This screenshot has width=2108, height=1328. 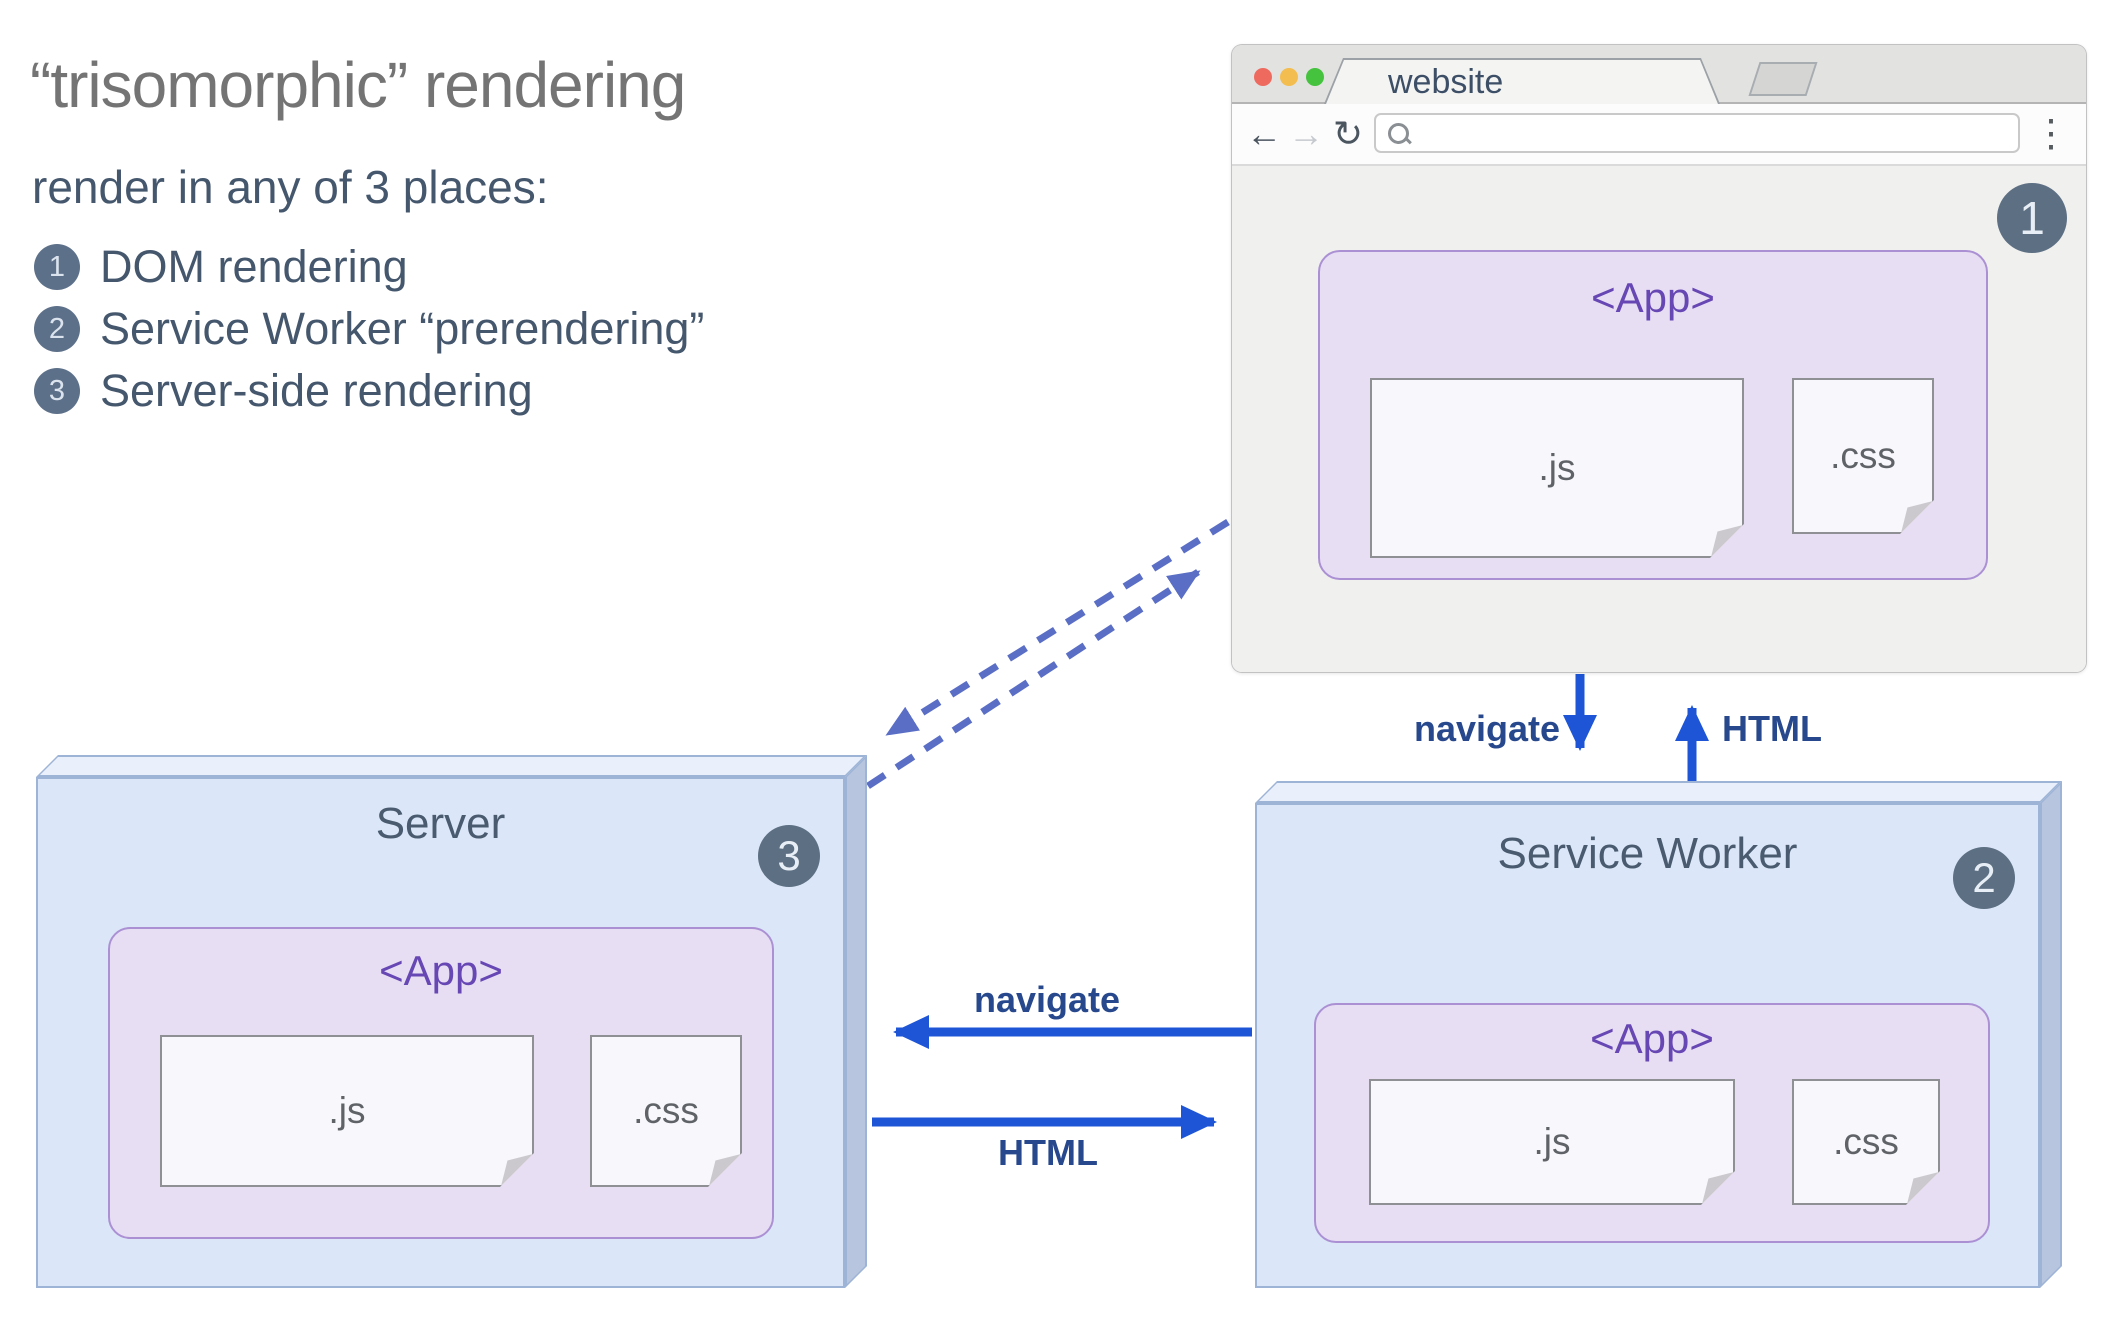 I want to click on minimize-window-icon, so click(x=1289, y=77).